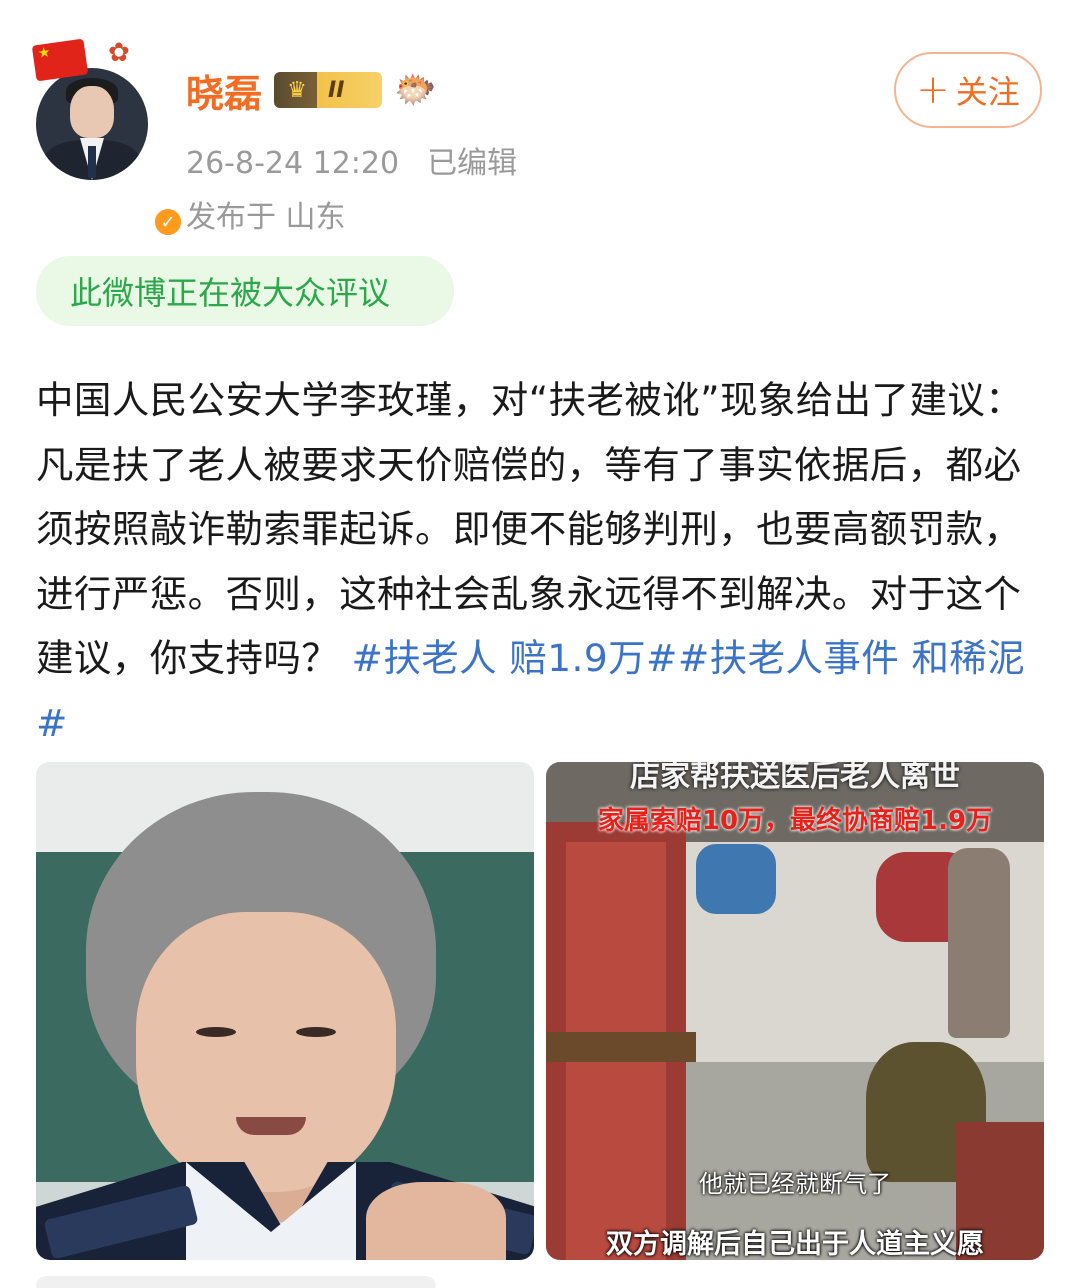  Describe the element at coordinates (119, 53) in the screenshot. I see `plum-blossom-icon: ✿` at that location.